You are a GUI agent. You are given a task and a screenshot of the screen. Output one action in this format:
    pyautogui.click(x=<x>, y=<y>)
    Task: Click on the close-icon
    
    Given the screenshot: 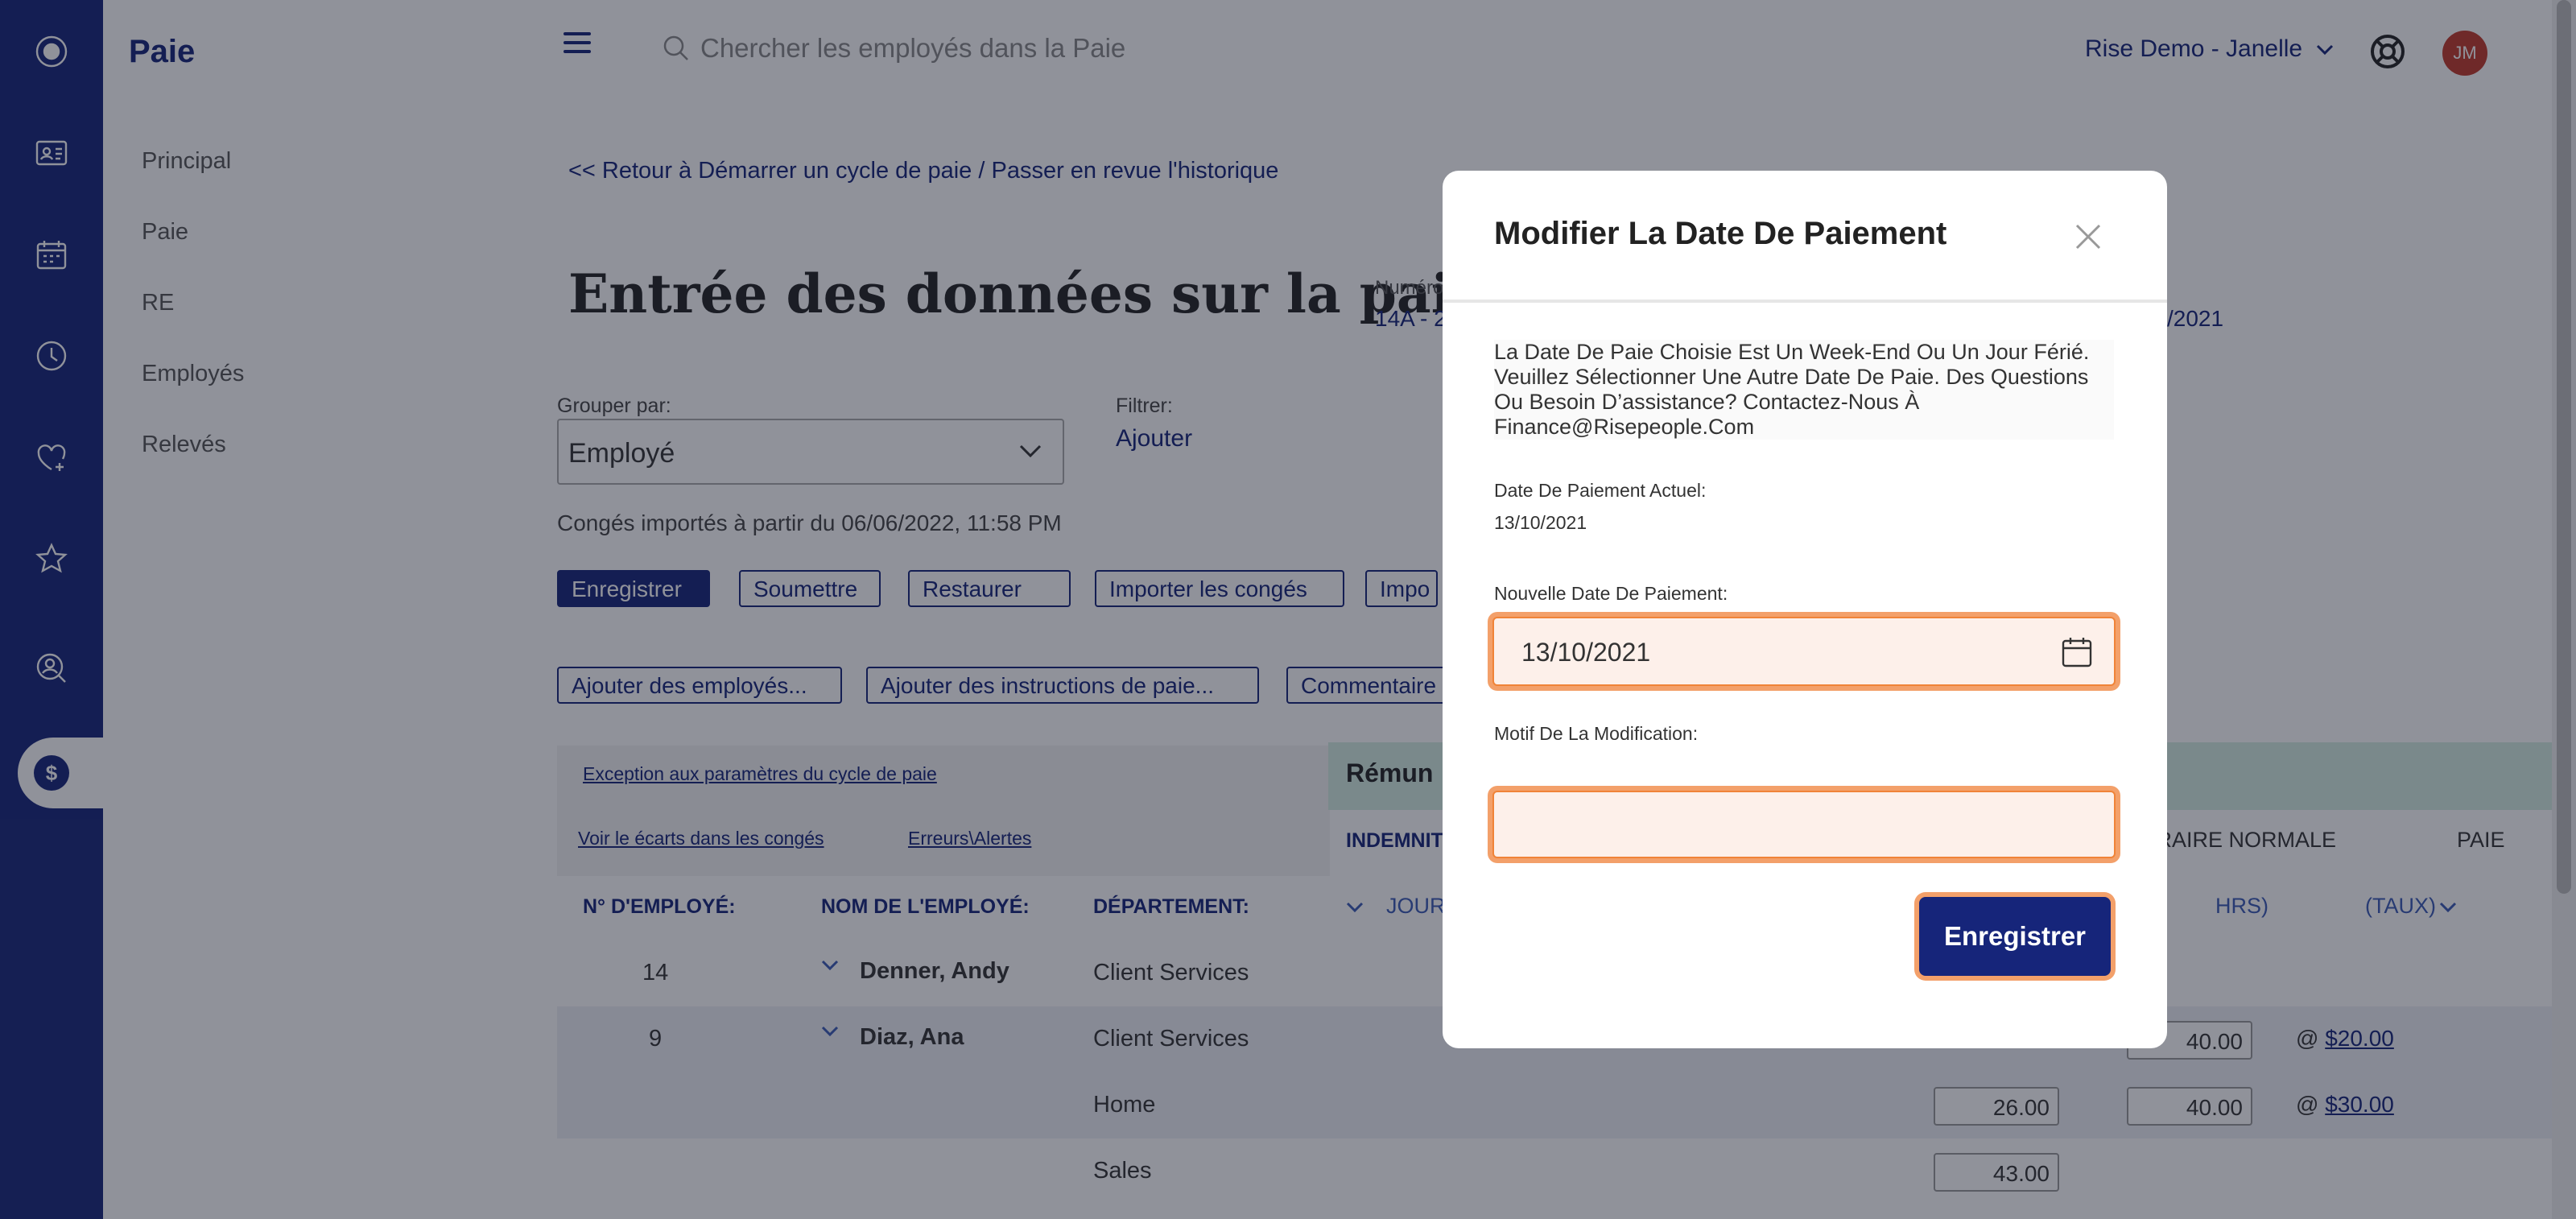 What is the action you would take?
    pyautogui.click(x=2088, y=237)
    